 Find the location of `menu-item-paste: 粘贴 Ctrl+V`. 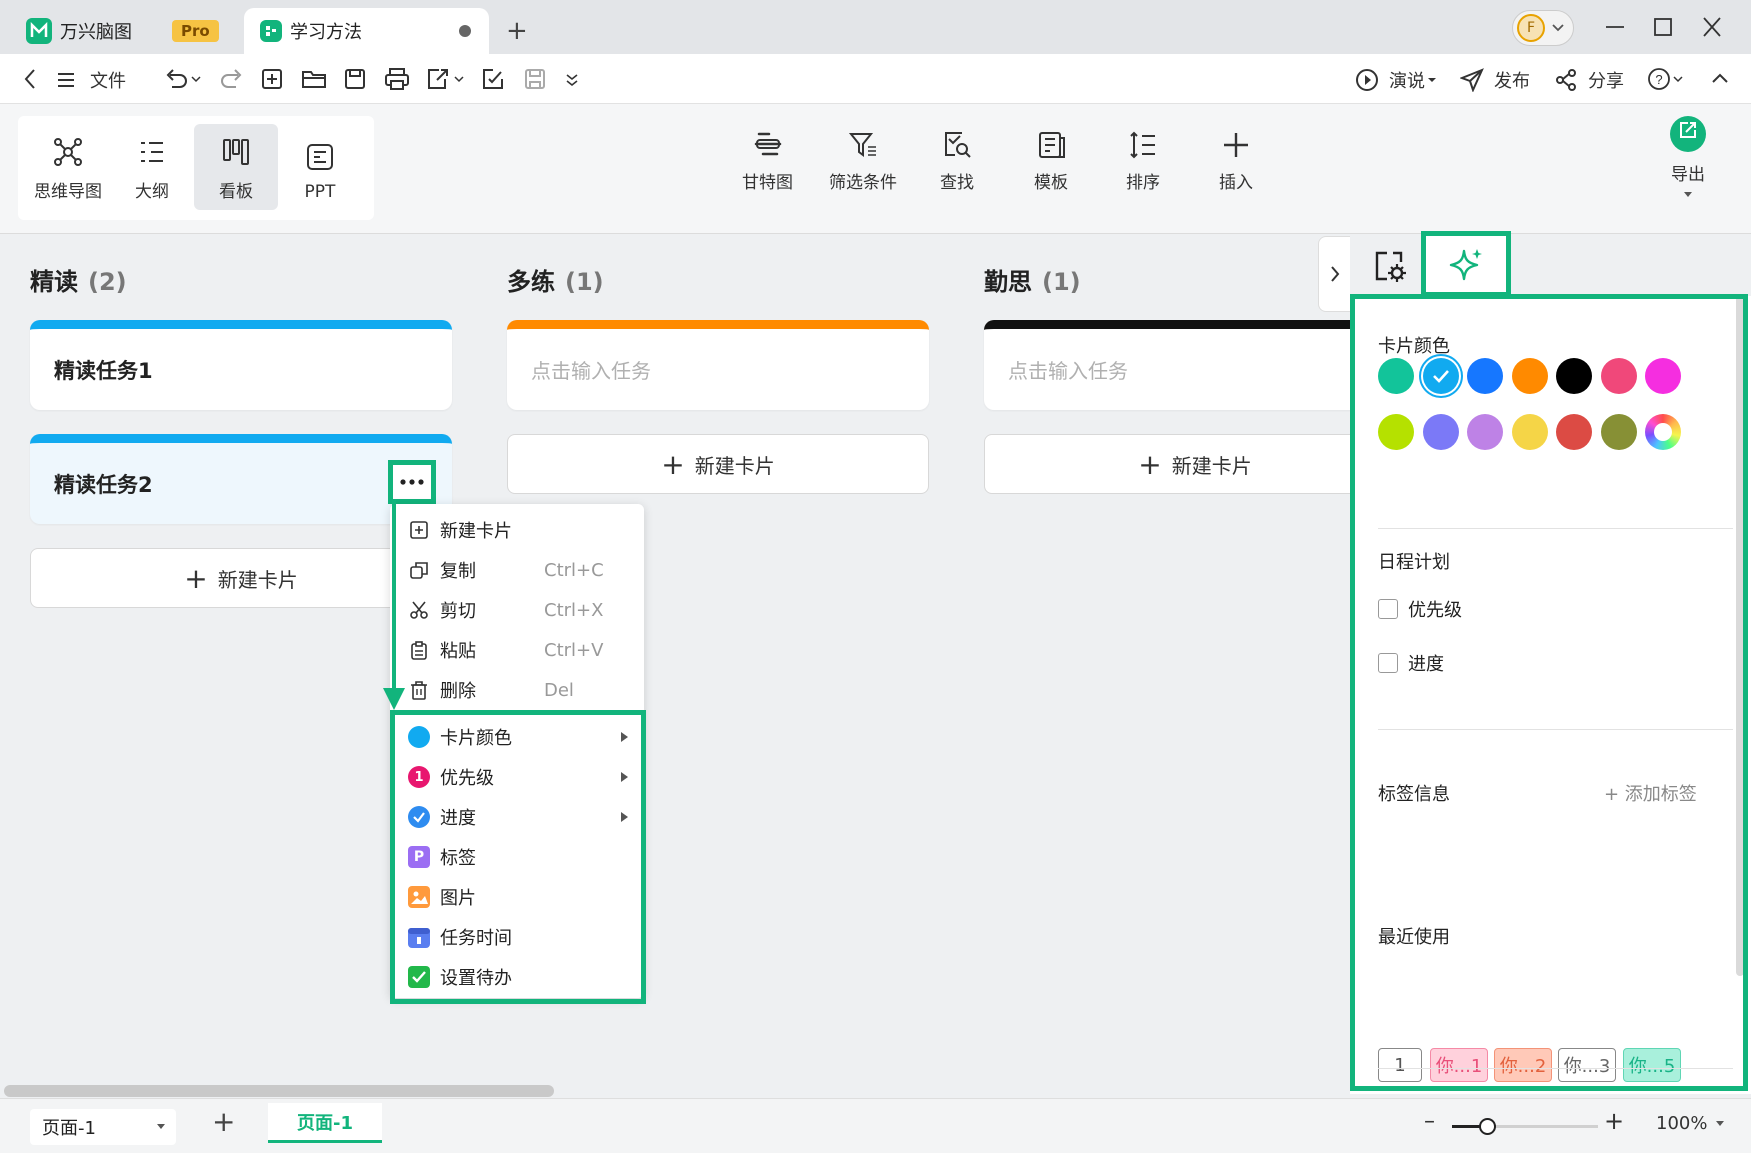

menu-item-paste: 粘贴 Ctrl+V is located at coordinates (518, 650).